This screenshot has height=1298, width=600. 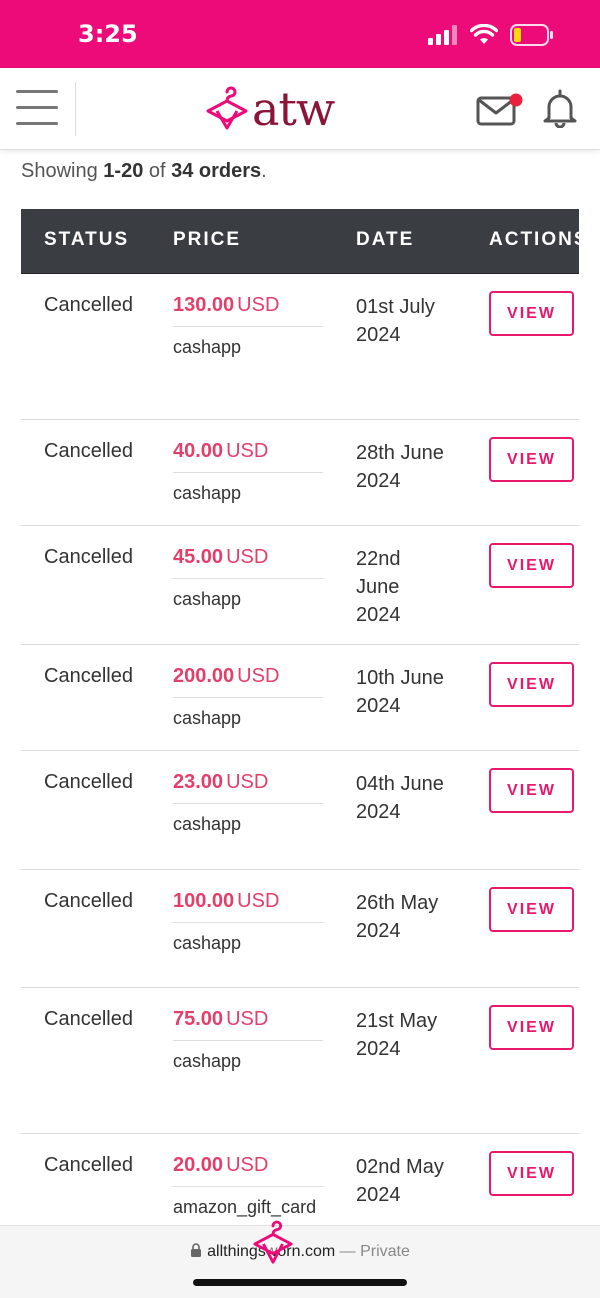 I want to click on site-header: atw, so click(x=300, y=109).